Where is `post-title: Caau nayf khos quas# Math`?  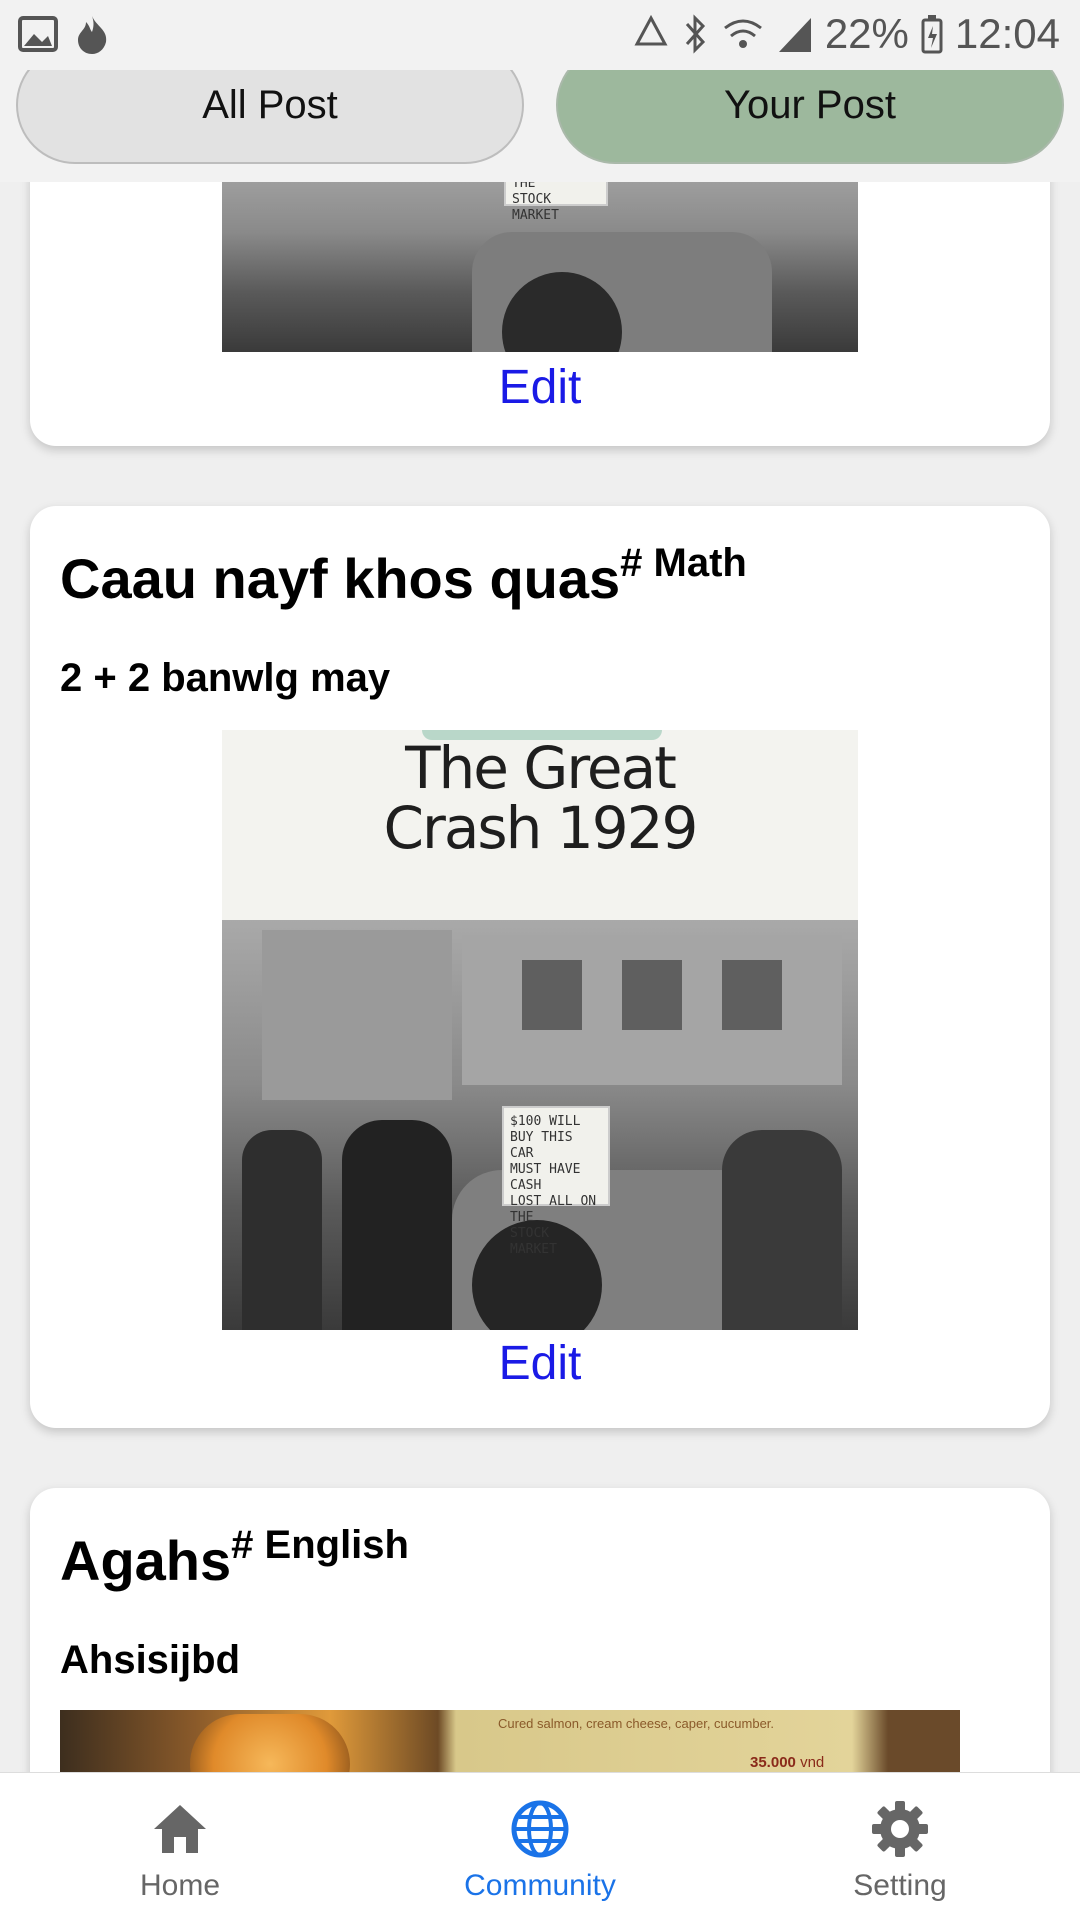
post-title: Caau nayf khos quas# Math is located at coordinates (403, 575).